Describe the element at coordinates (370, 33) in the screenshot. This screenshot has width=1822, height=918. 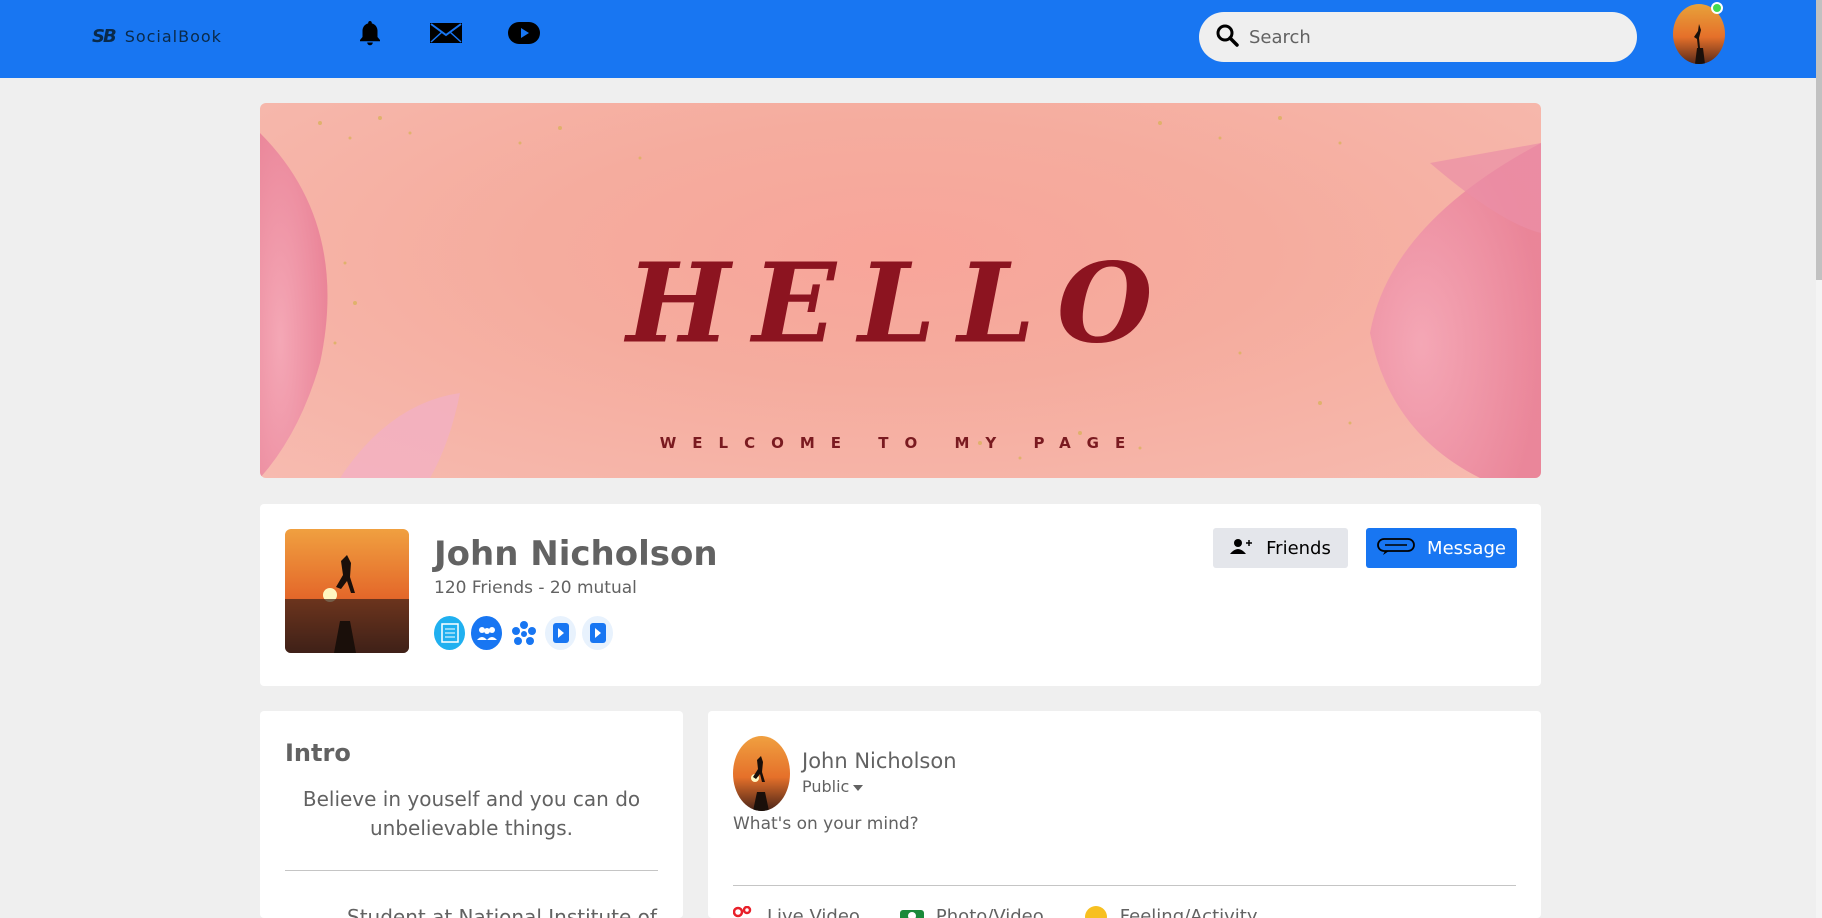
I see `bell-icon` at that location.